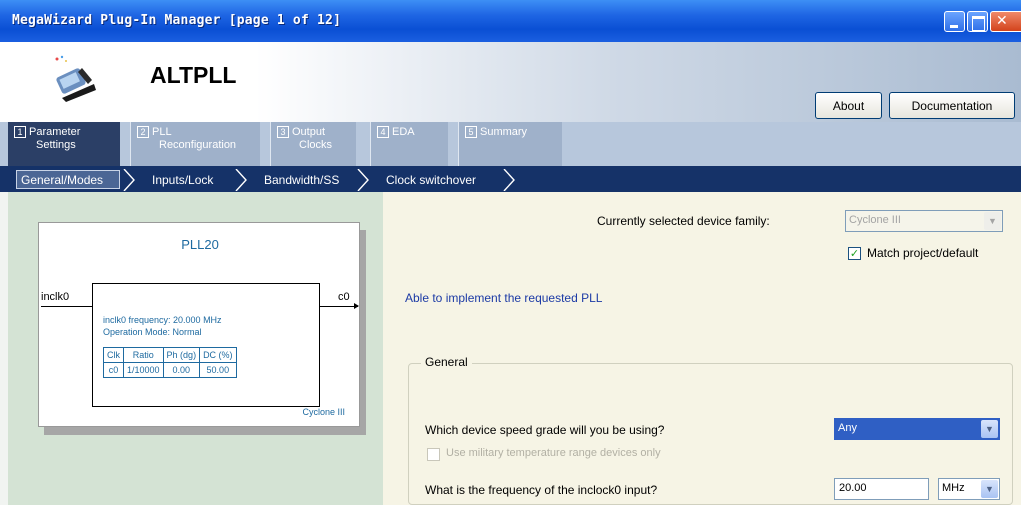 Image resolution: width=1021 pixels, height=505 pixels. I want to click on frequency-input: 20.00, so click(881, 489).